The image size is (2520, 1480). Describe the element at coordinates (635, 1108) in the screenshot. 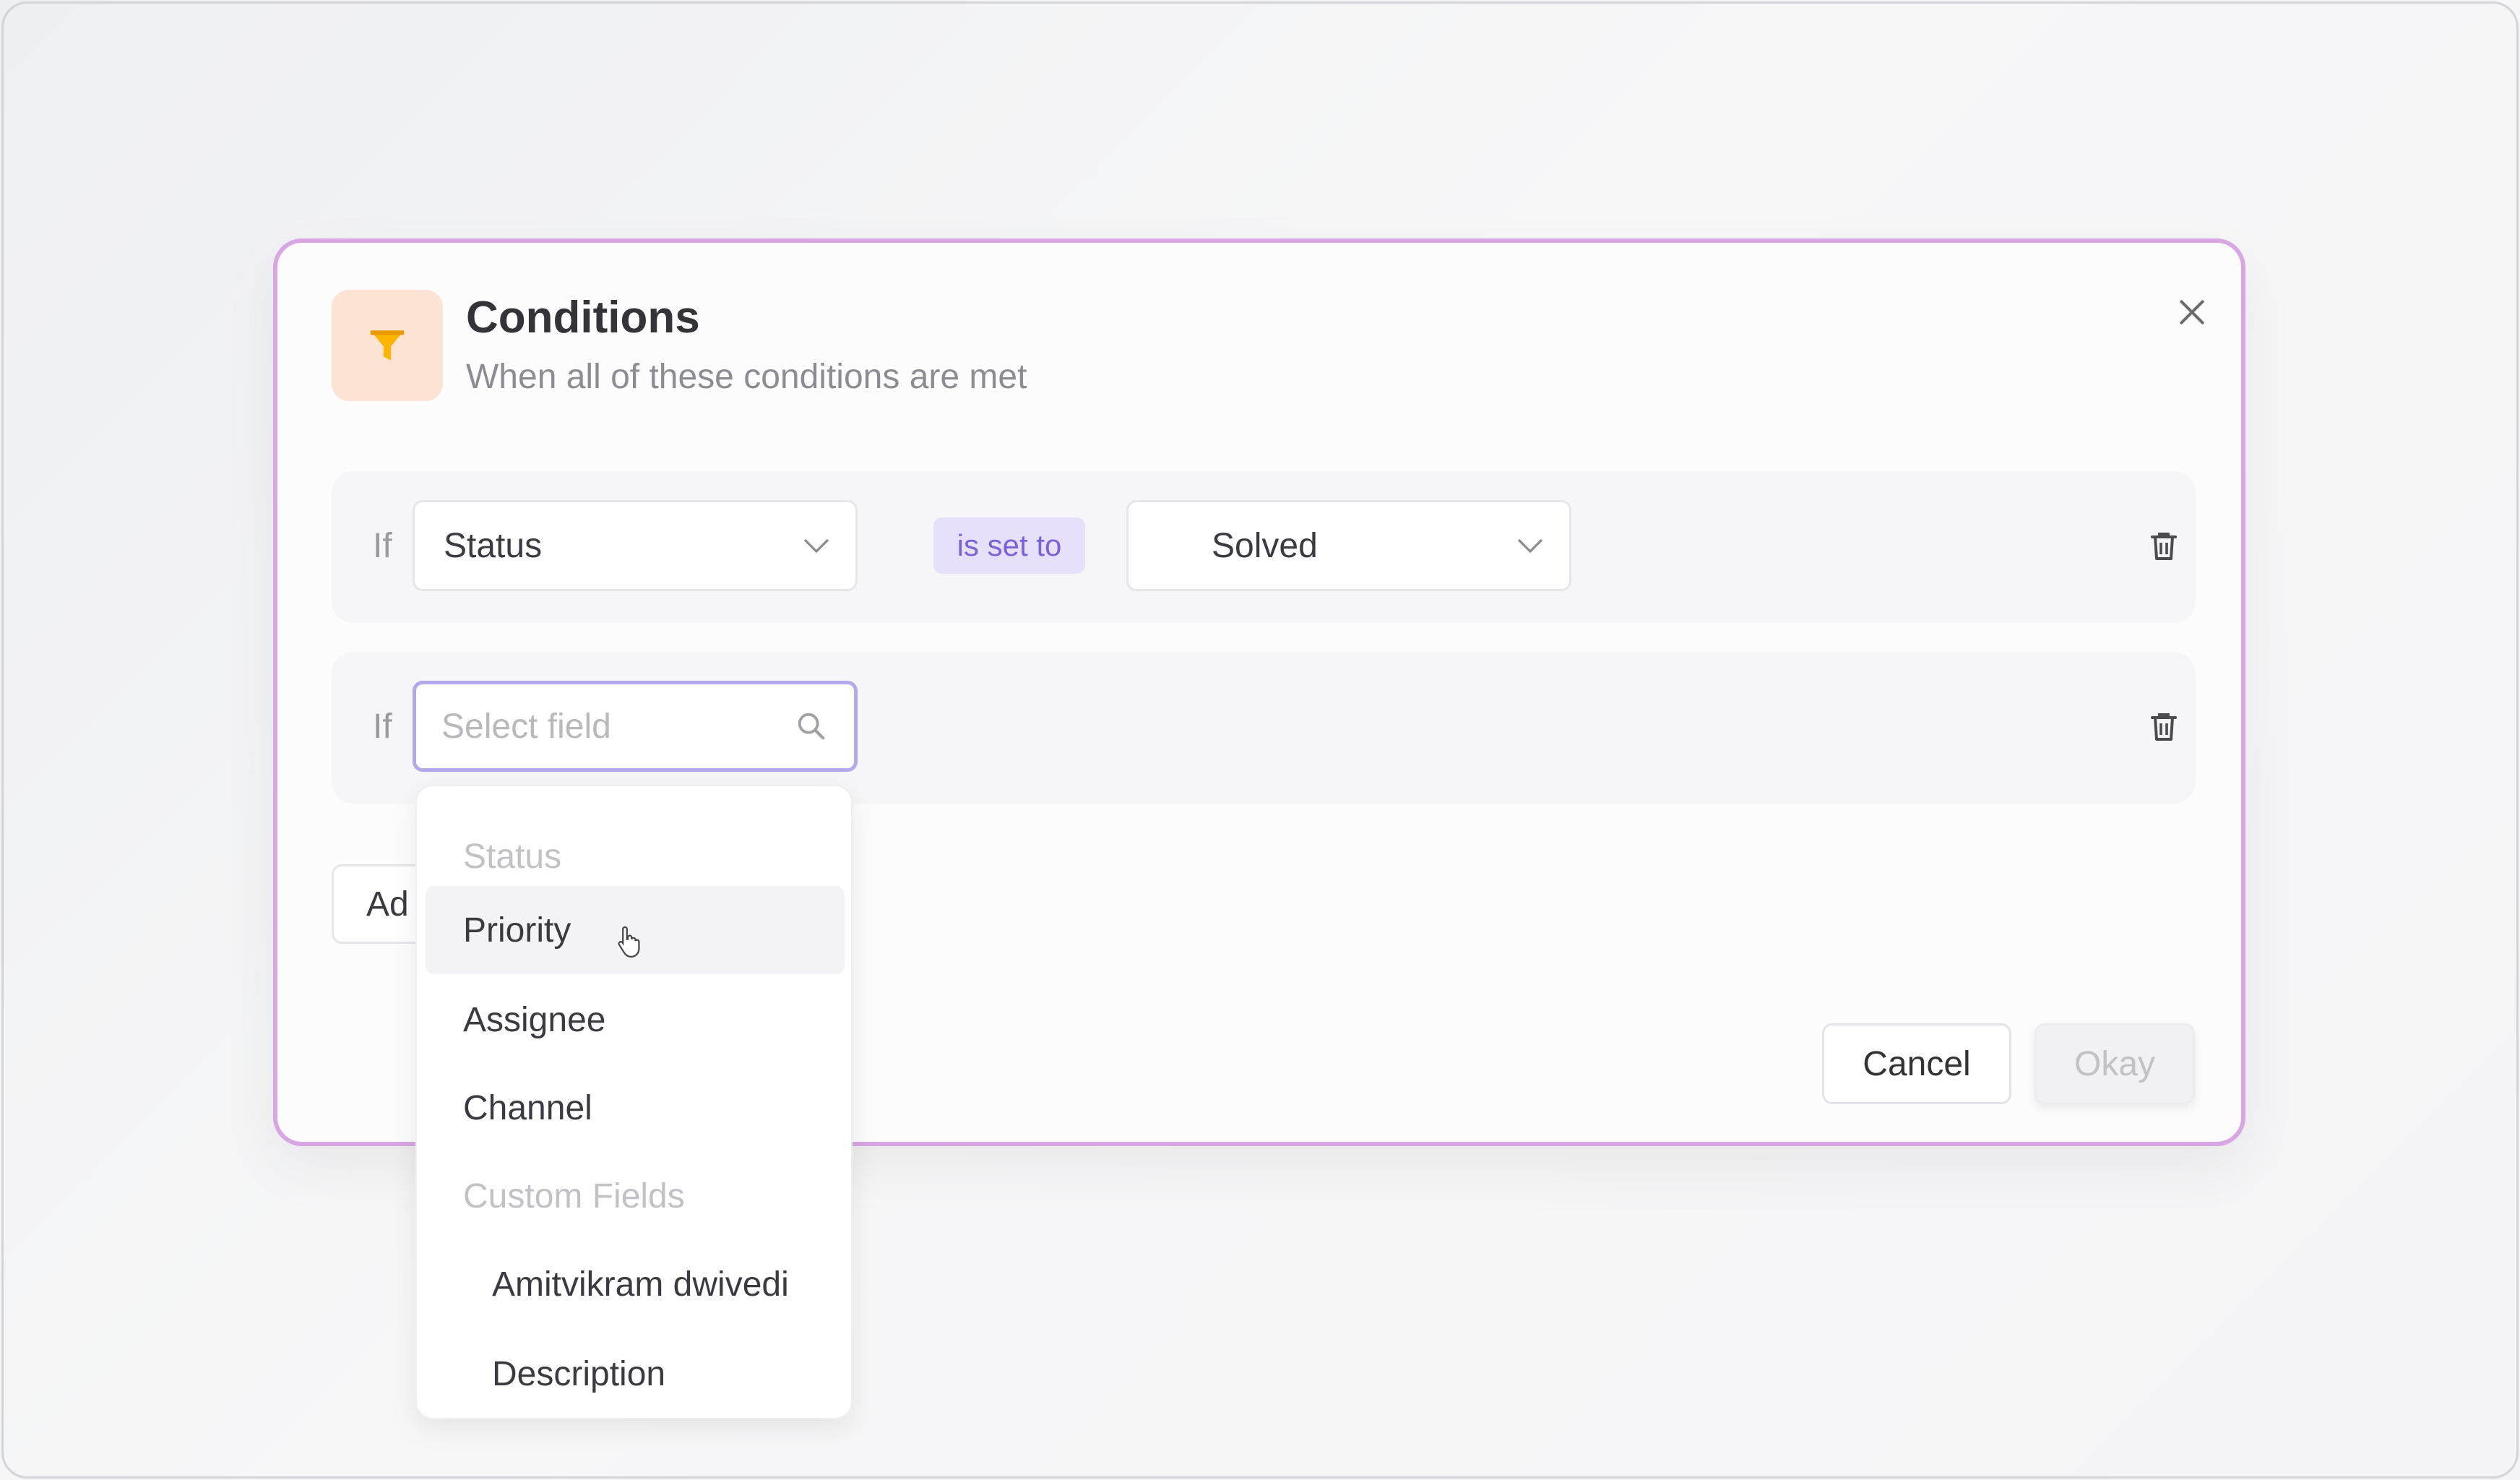

I see `dropdown-option-channel: Channel` at that location.